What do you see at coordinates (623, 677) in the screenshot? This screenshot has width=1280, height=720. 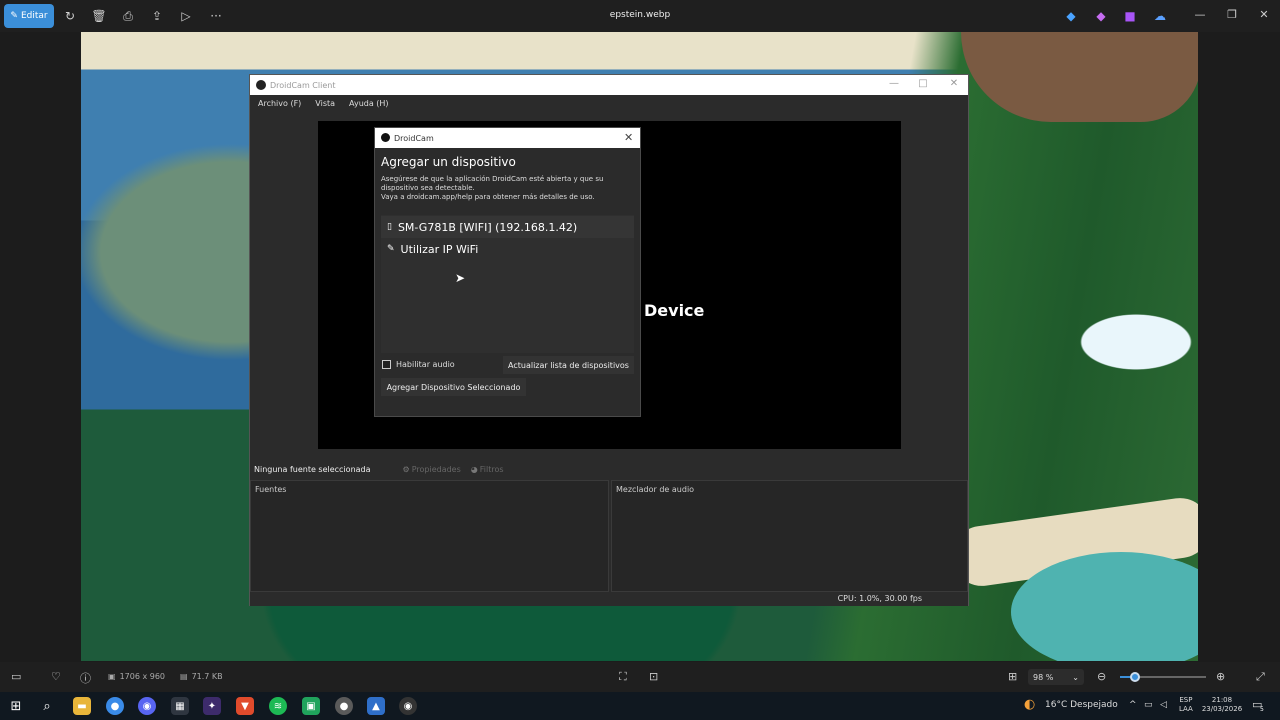 I see `fit-icon: ⛶` at bounding box center [623, 677].